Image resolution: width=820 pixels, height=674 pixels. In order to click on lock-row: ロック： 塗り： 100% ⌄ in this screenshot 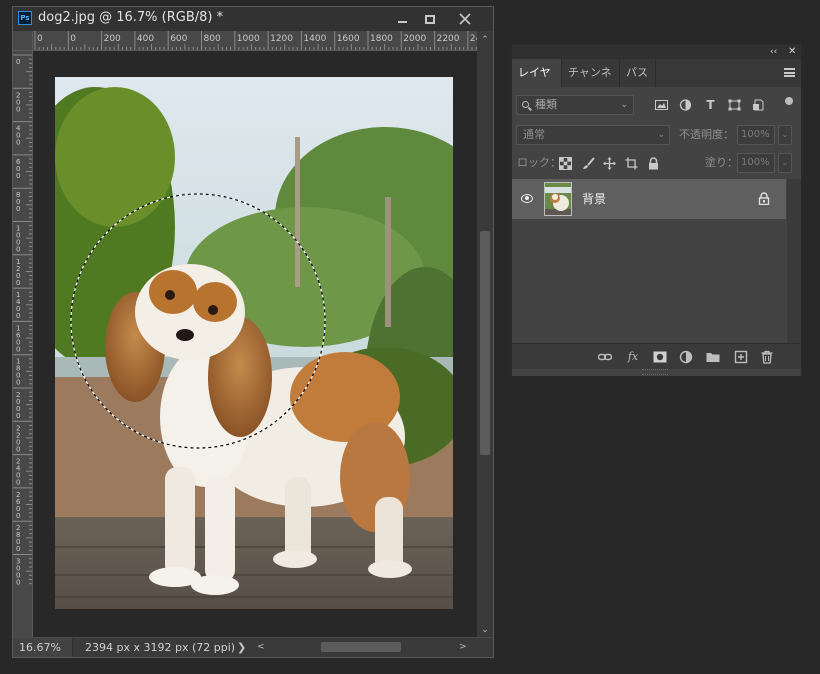, I will do `click(656, 163)`.